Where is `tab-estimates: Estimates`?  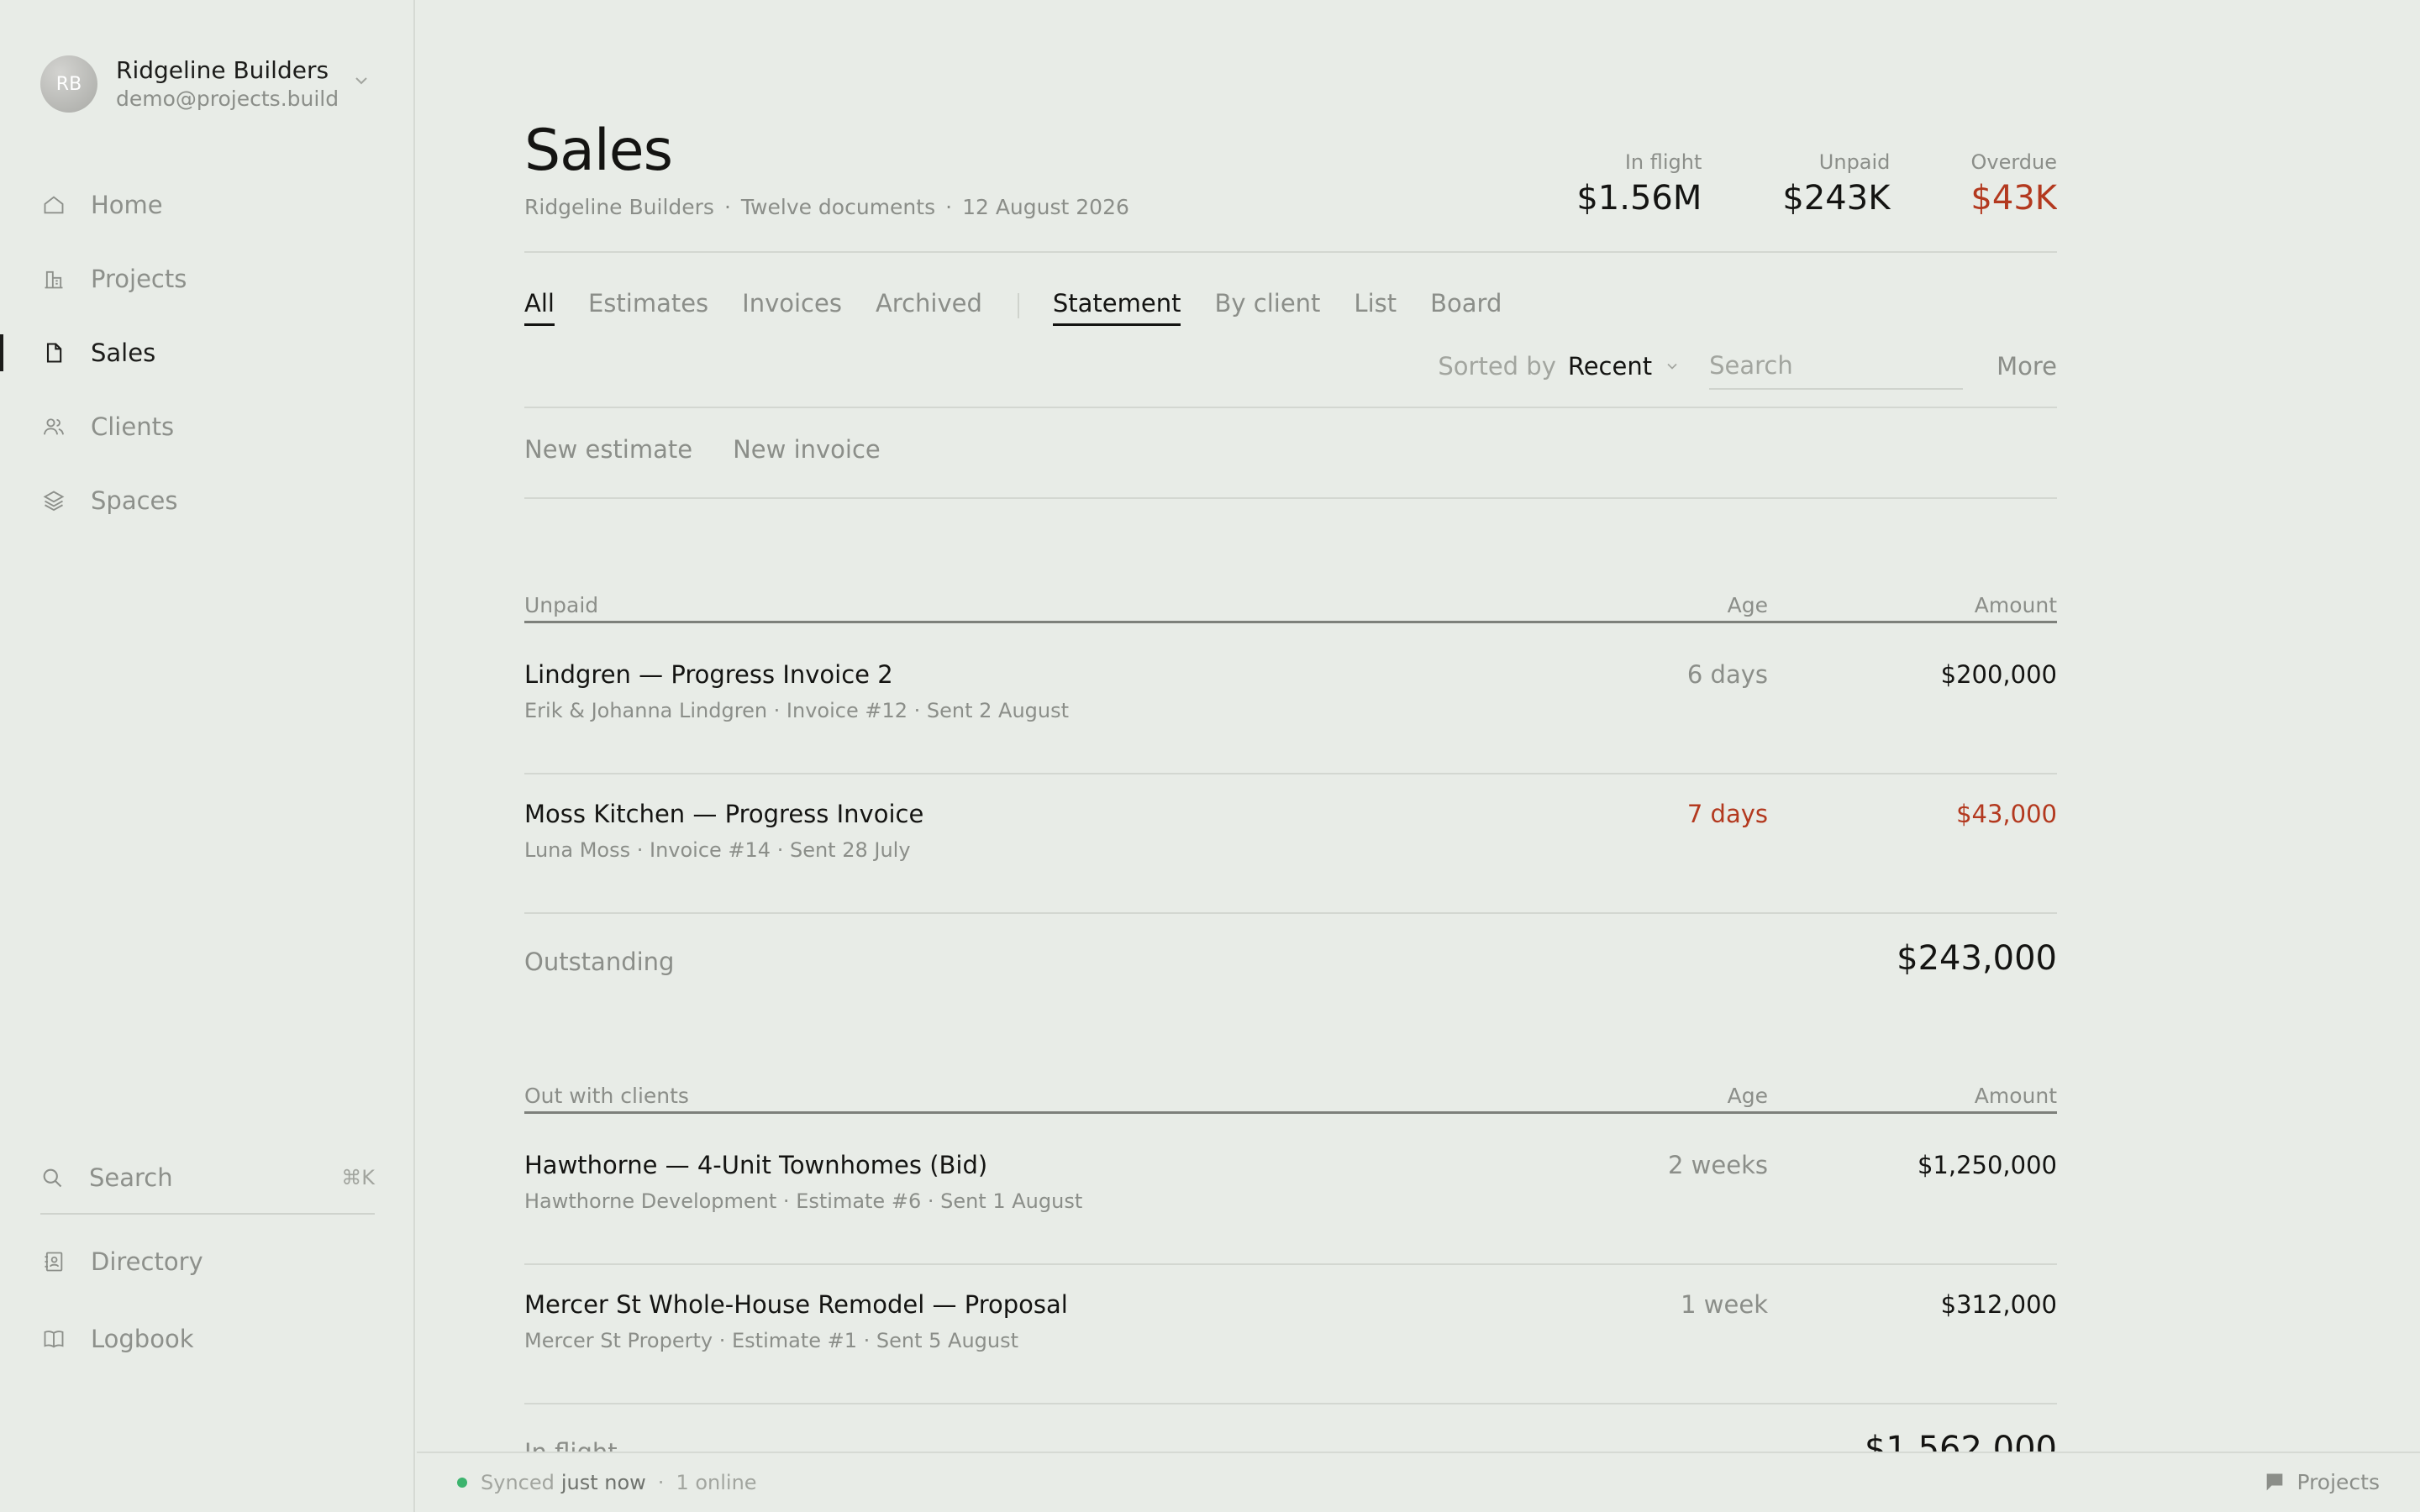
tab-estimates: Estimates is located at coordinates (648, 306).